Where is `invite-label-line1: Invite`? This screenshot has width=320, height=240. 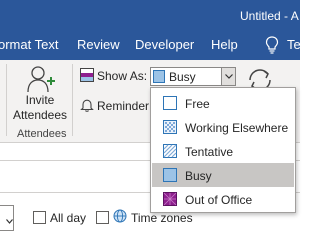 invite-label-line1: Invite is located at coordinates (40, 100).